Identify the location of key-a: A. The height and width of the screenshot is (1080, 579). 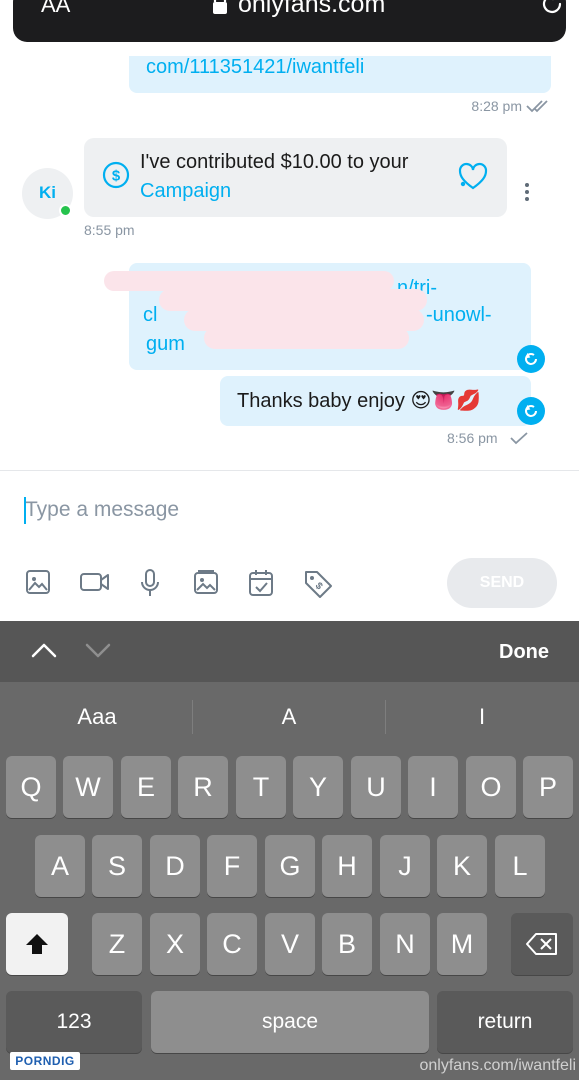
(60, 866).